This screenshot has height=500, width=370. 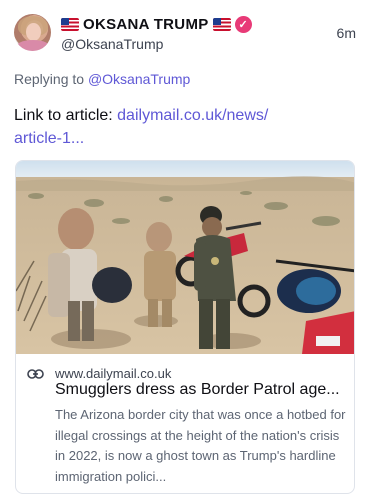 I want to click on name-row: OKSANA TRUMP ✓, so click(x=156, y=24).